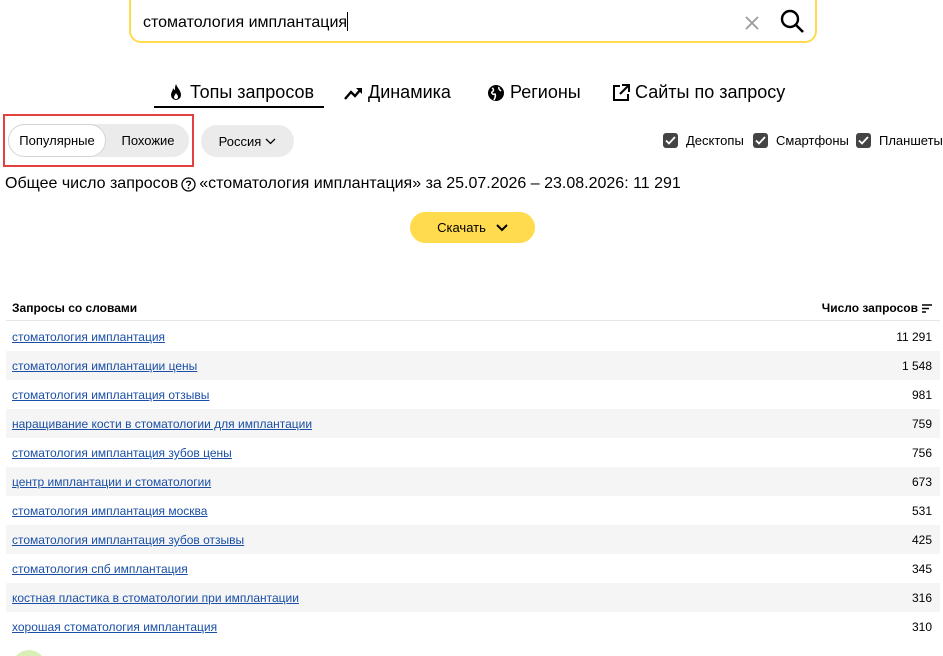 The width and height of the screenshot is (943, 656). I want to click on table-row: стоматология имплантации цены 1 548, so click(473, 365).